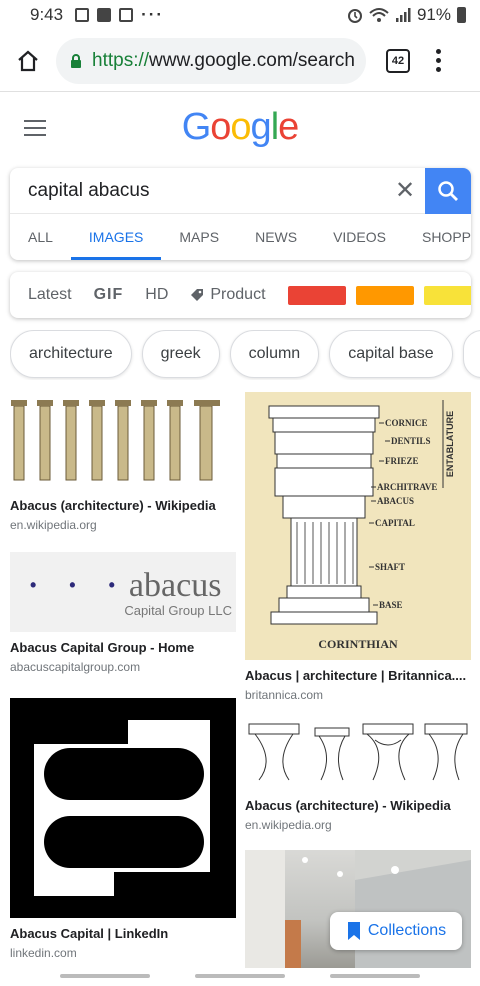 Image resolution: width=480 pixels, height=986 pixels. I want to click on result-image-columns, so click(123, 441).